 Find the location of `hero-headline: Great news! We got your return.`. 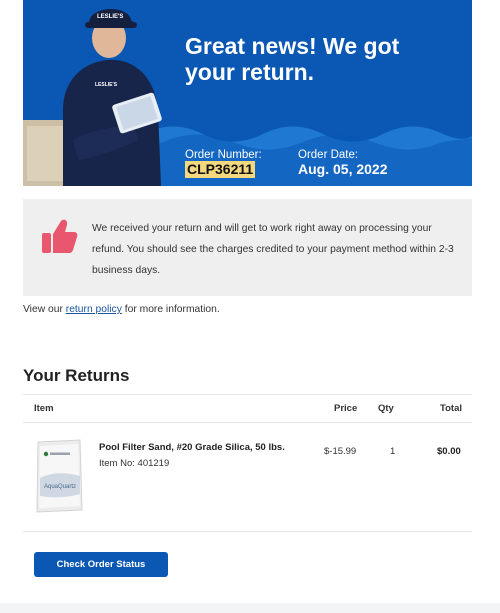

hero-headline: Great news! We got your return. is located at coordinates (292, 59).